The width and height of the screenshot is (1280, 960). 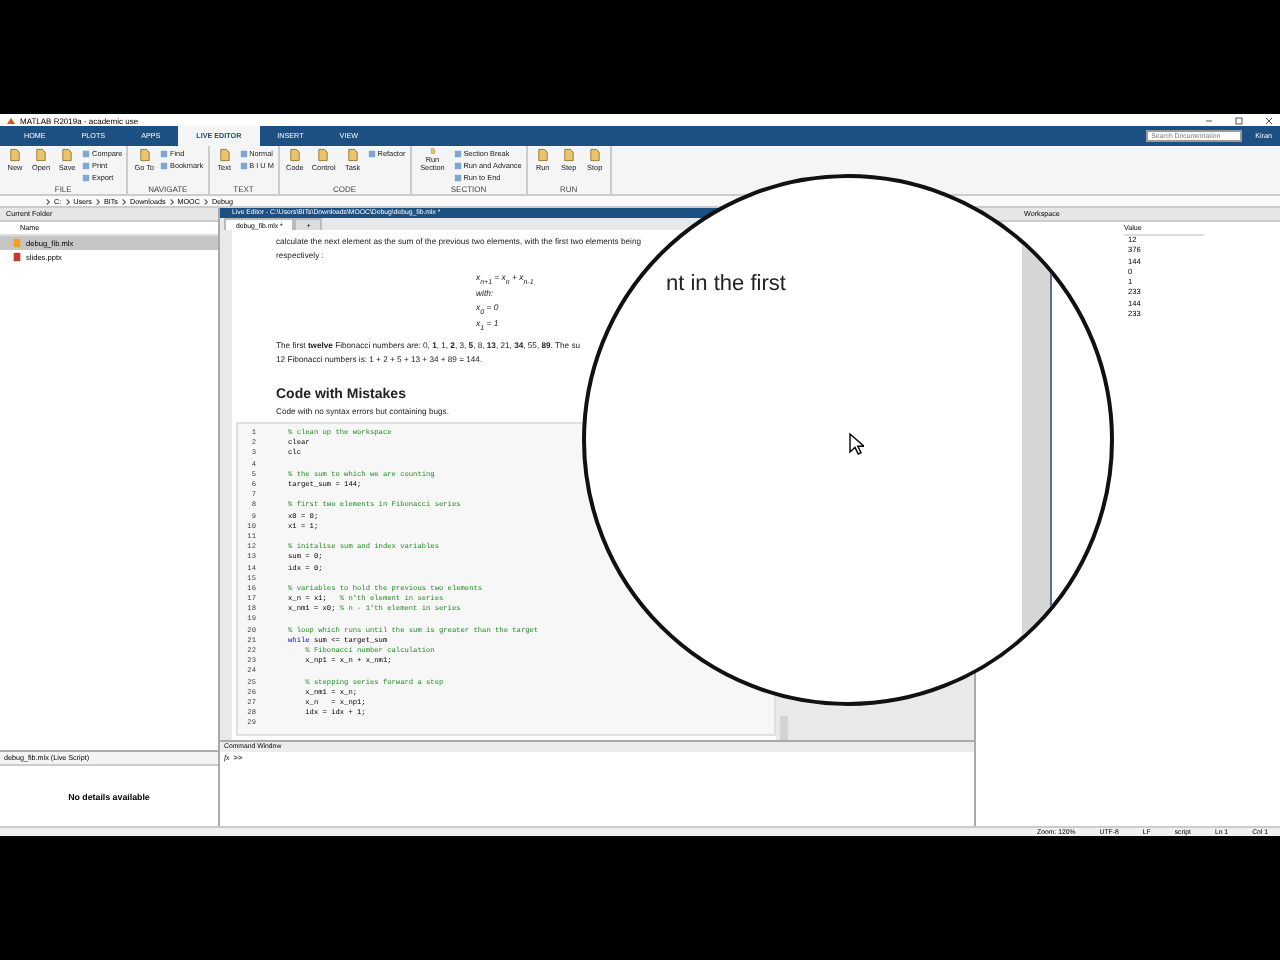 What do you see at coordinates (17, 257) in the screenshot?
I see `slides-file-icon` at bounding box center [17, 257].